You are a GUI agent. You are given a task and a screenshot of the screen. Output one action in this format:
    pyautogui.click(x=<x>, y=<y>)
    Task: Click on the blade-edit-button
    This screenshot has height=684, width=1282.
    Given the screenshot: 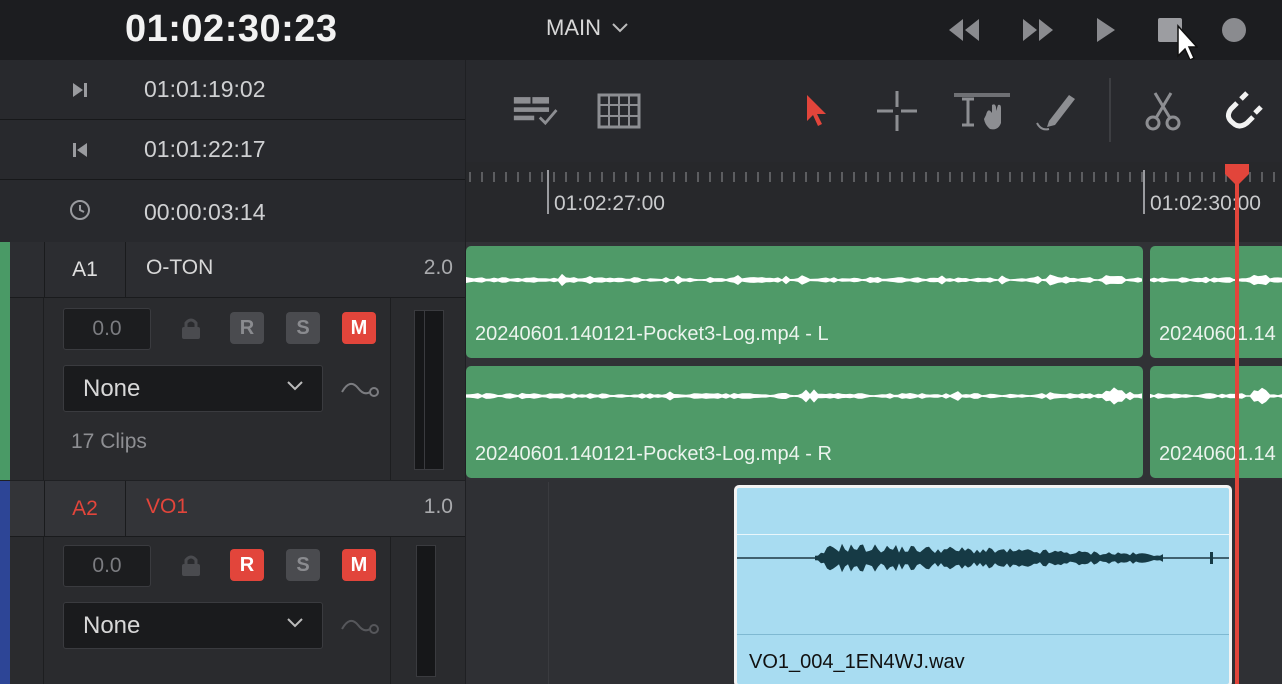 What is the action you would take?
    pyautogui.click(x=1057, y=111)
    